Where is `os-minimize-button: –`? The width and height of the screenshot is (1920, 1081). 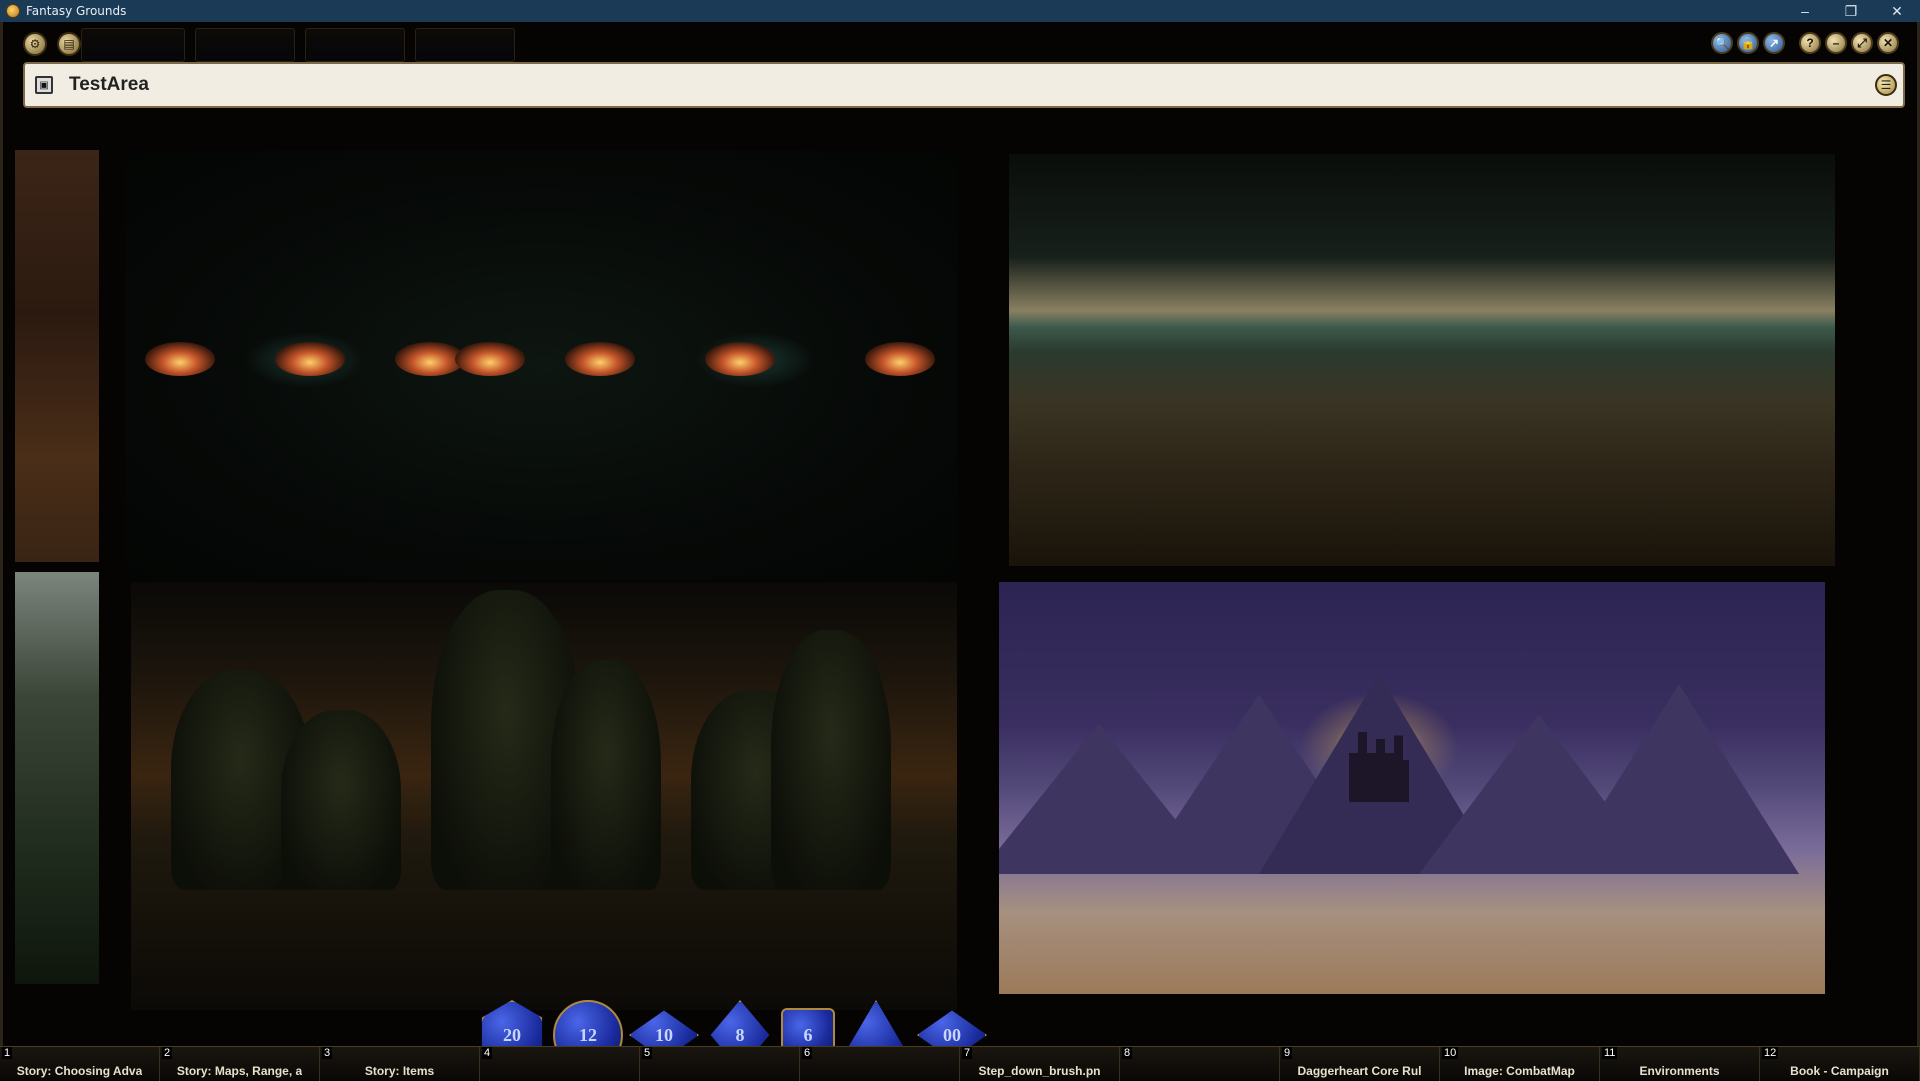 os-minimize-button: – is located at coordinates (1805, 11).